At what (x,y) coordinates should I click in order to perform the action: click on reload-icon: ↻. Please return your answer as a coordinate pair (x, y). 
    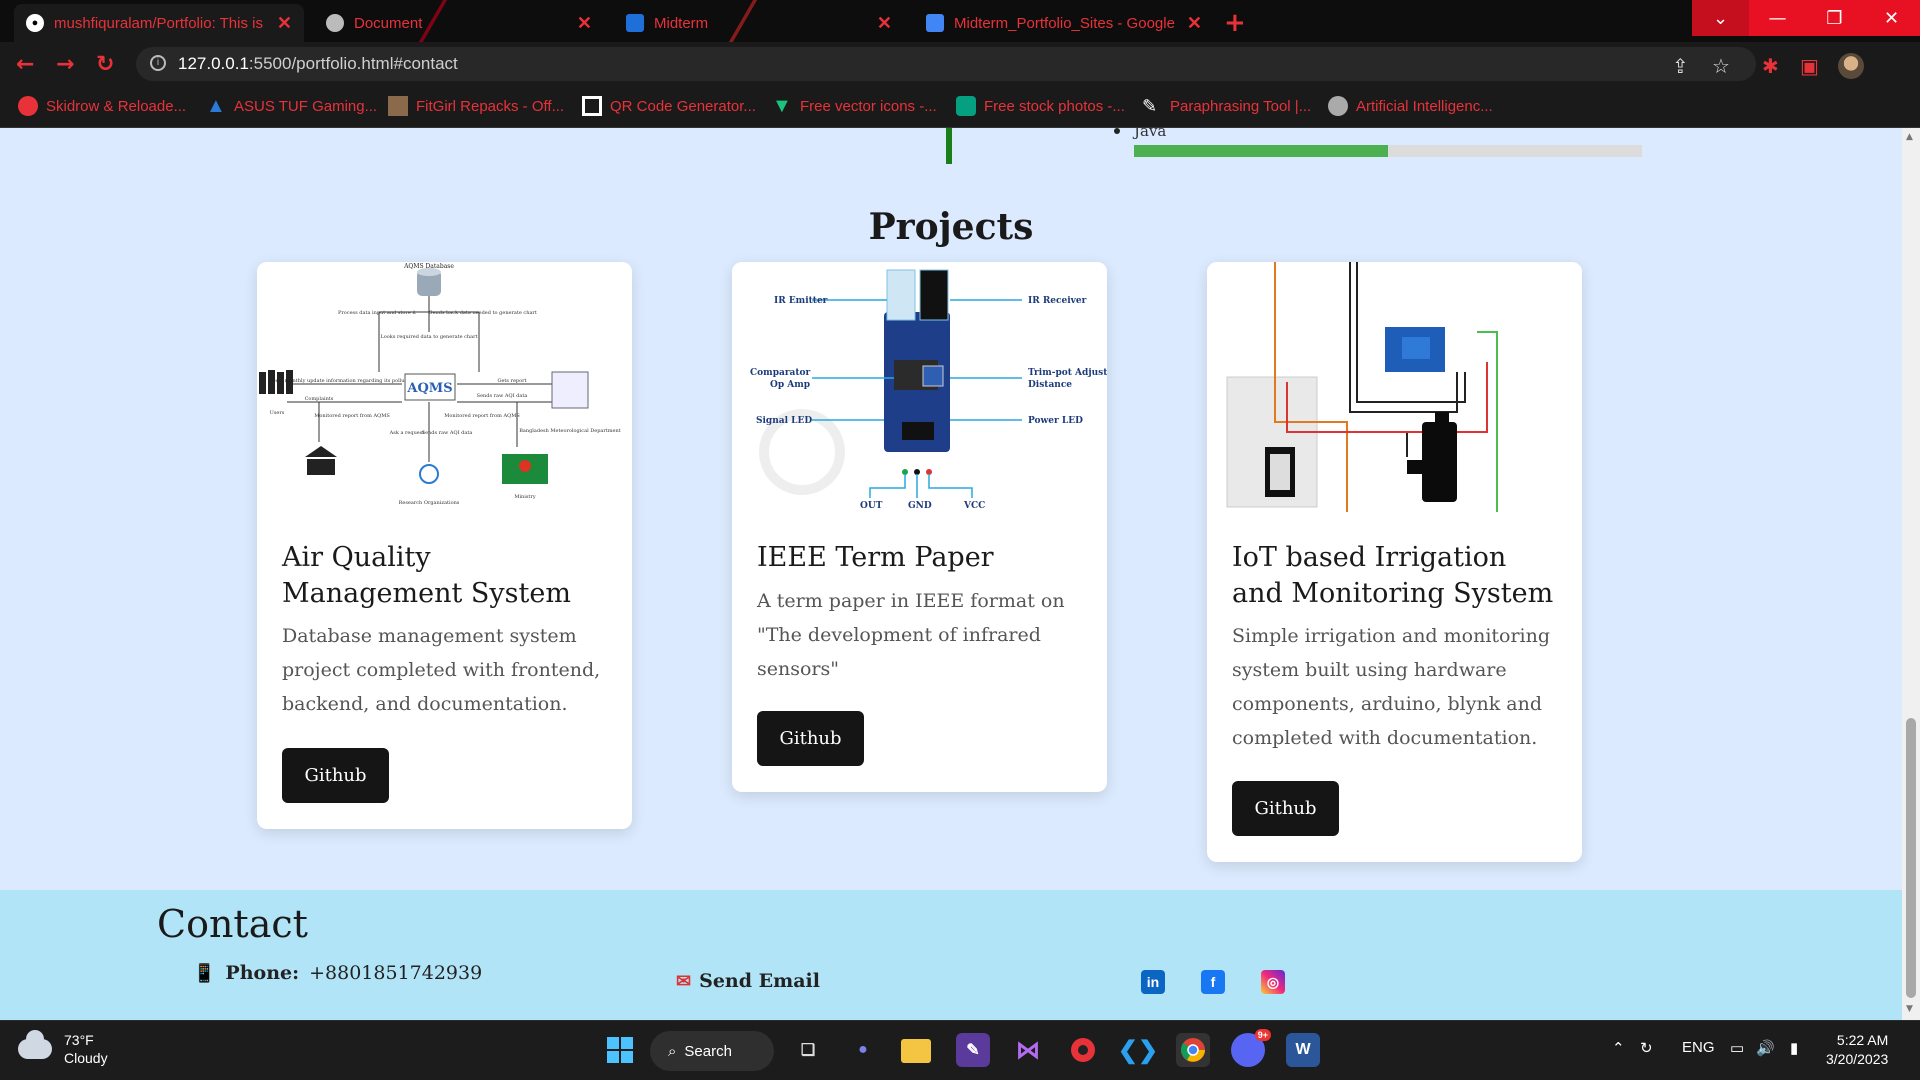
    Looking at the image, I should click on (105, 64).